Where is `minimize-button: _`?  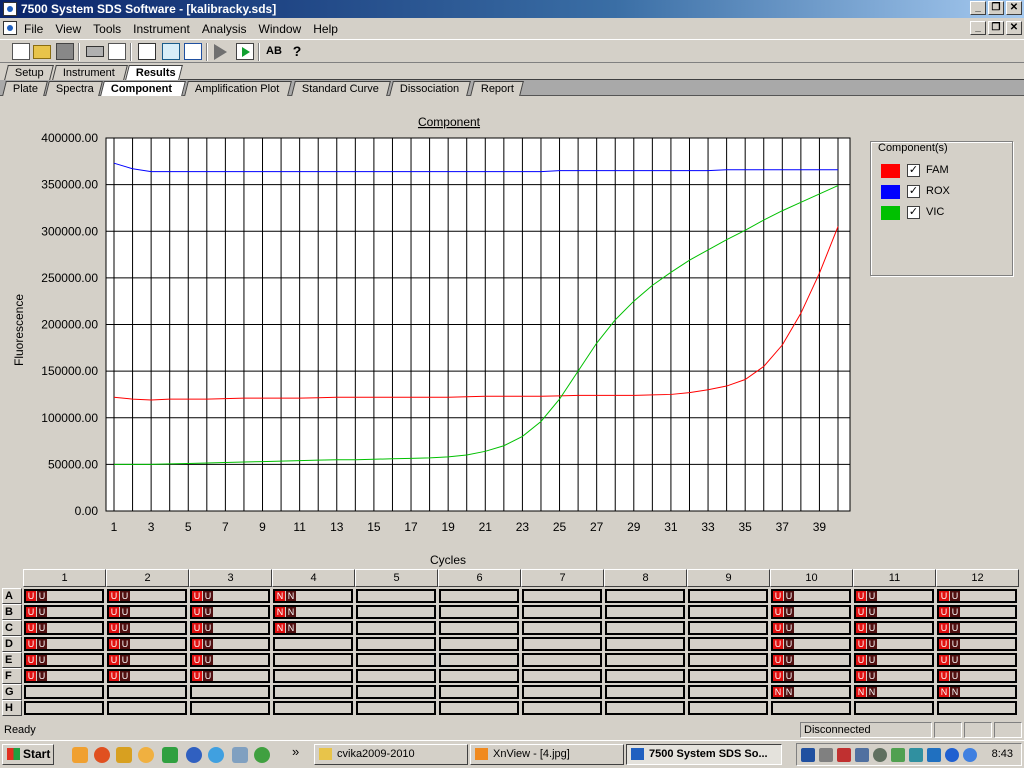
minimize-button: _ is located at coordinates (978, 8).